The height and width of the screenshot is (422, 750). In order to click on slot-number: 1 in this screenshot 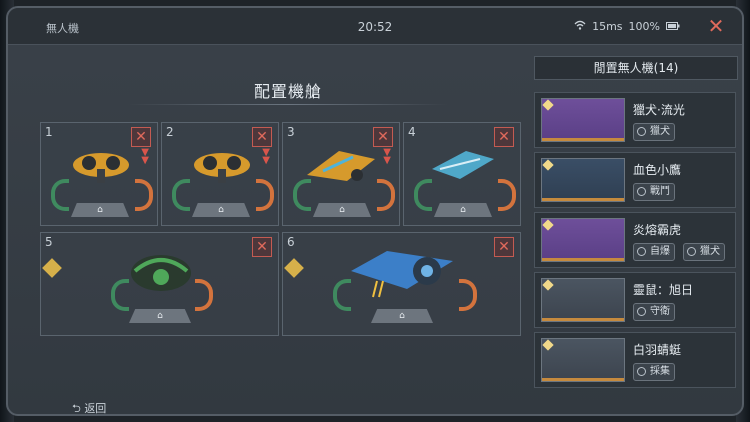, I will do `click(49, 132)`.